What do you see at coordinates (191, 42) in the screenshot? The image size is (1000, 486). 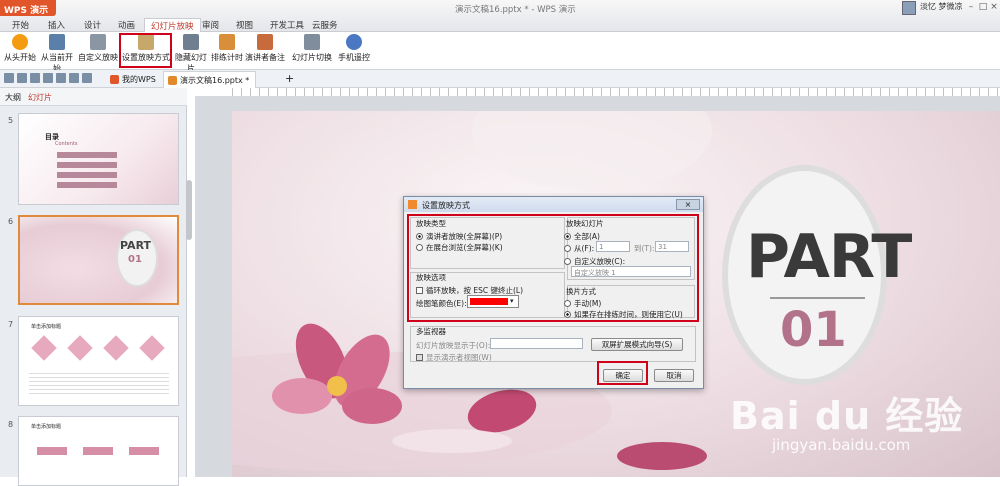 I see `hide-slide-icon` at bounding box center [191, 42].